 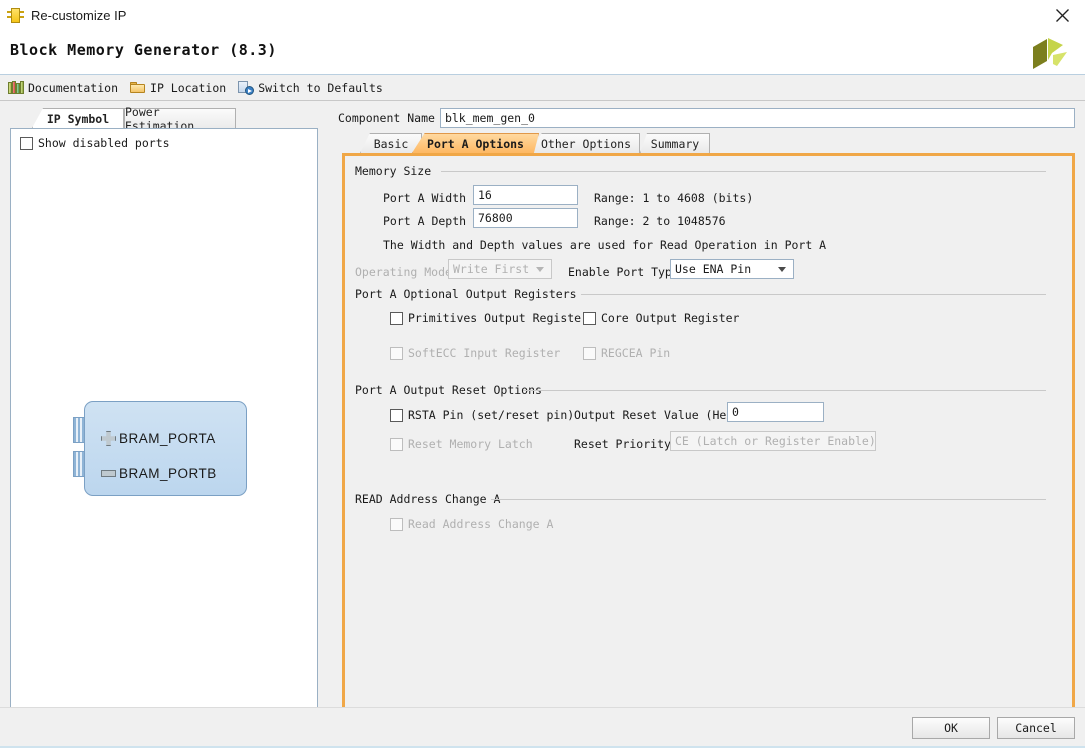 What do you see at coordinates (470, 444) in the screenshot?
I see `reset-memory-latch-label: Reset Memory Latch` at bounding box center [470, 444].